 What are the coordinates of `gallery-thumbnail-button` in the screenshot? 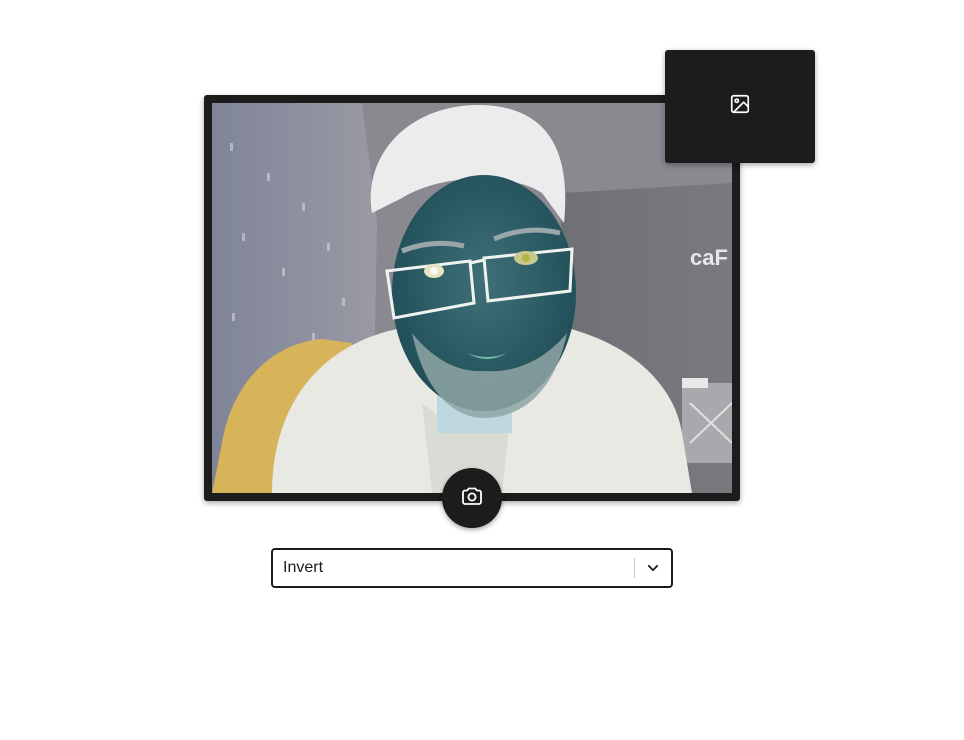 It's located at (740, 106).